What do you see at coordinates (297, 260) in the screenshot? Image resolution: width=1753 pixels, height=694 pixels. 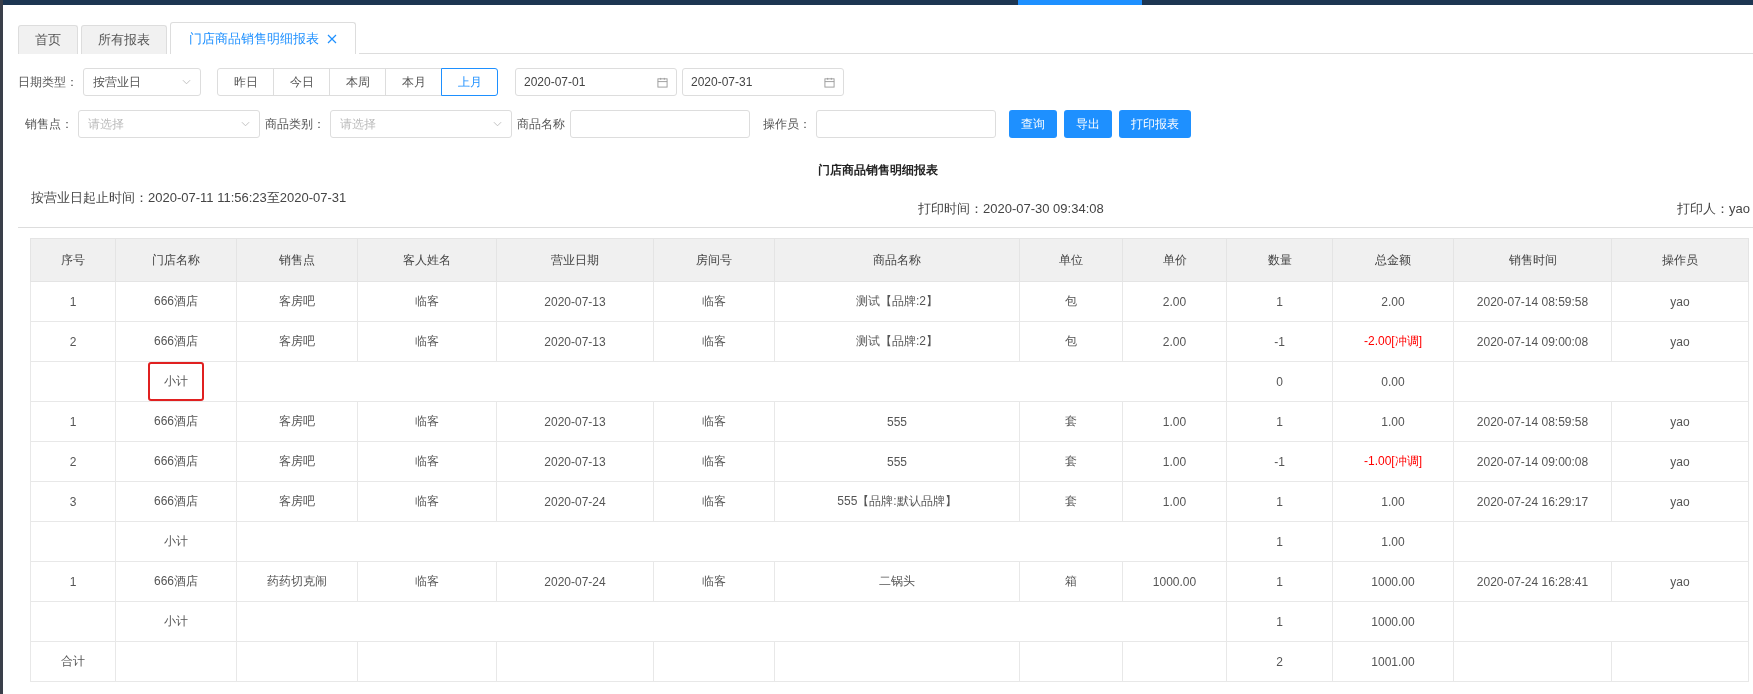 I see `column-header: 销售点` at bounding box center [297, 260].